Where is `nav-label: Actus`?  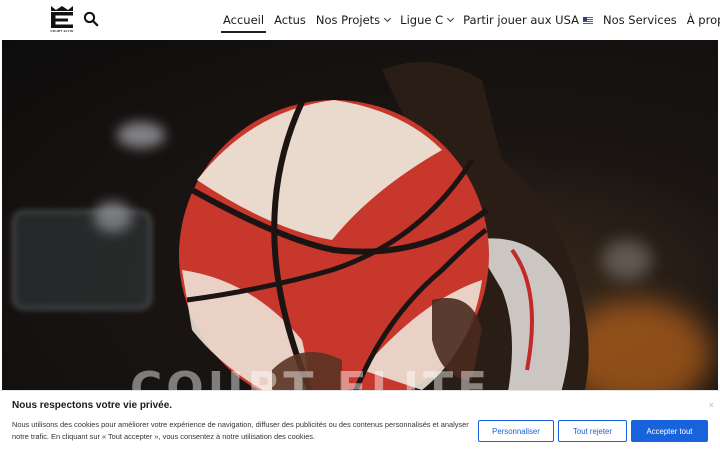
nav-label: Actus is located at coordinates (290, 20).